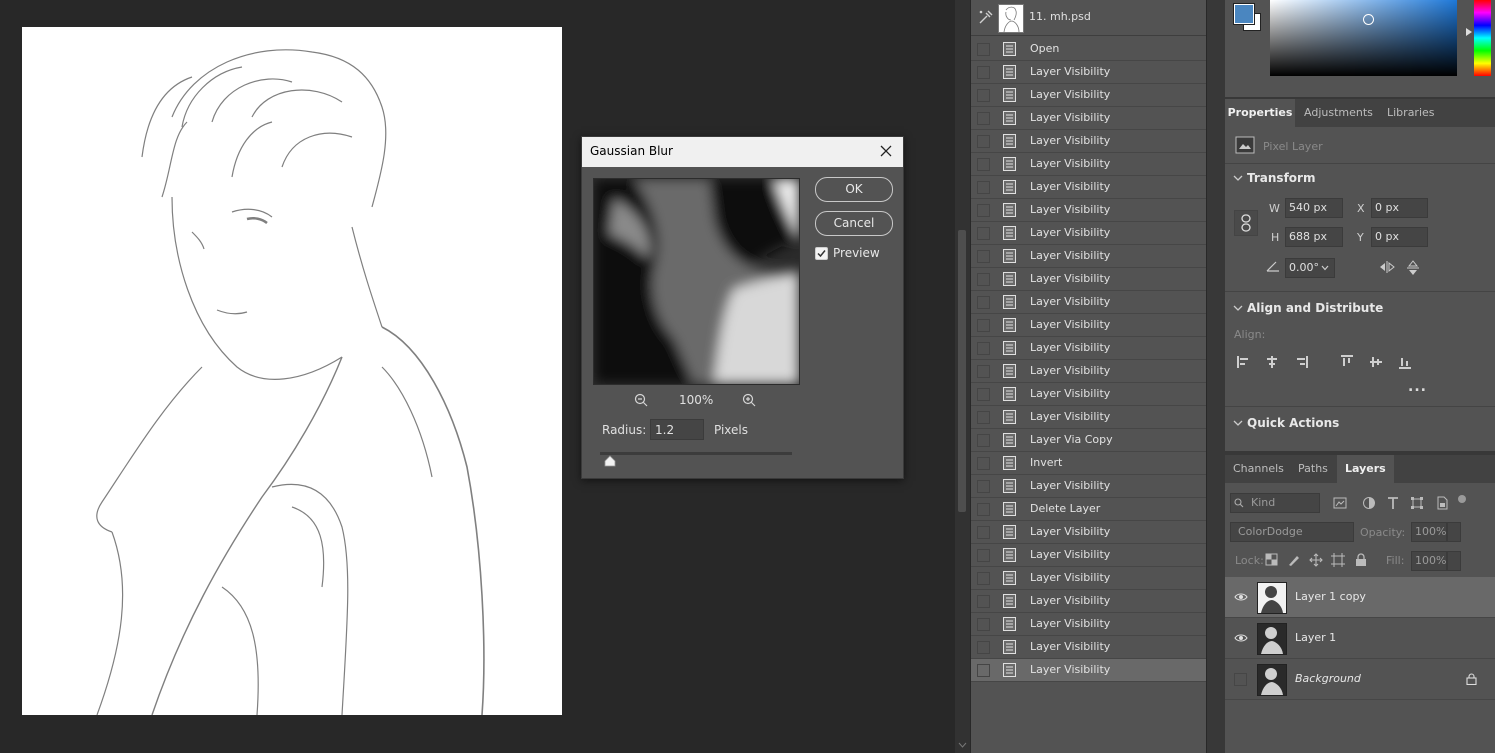  What do you see at coordinates (1347, 362) in the screenshot?
I see `align-top-icon` at bounding box center [1347, 362].